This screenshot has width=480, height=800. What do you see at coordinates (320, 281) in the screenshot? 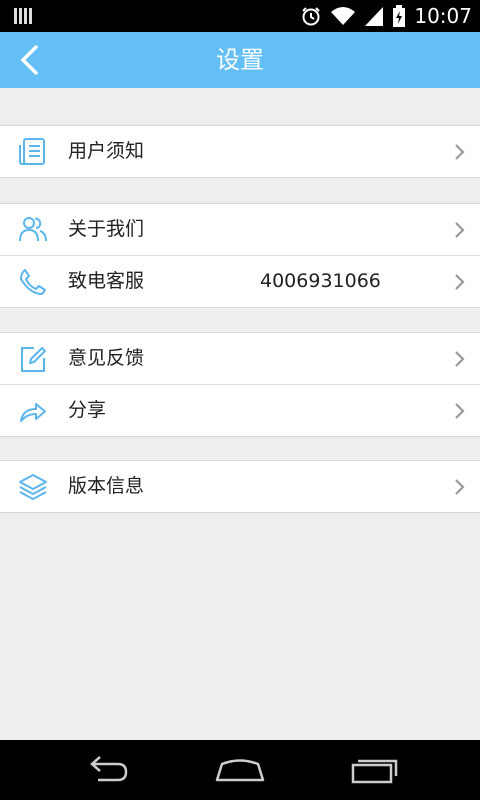
I see `customer-service-phone: 4006931066` at bounding box center [320, 281].